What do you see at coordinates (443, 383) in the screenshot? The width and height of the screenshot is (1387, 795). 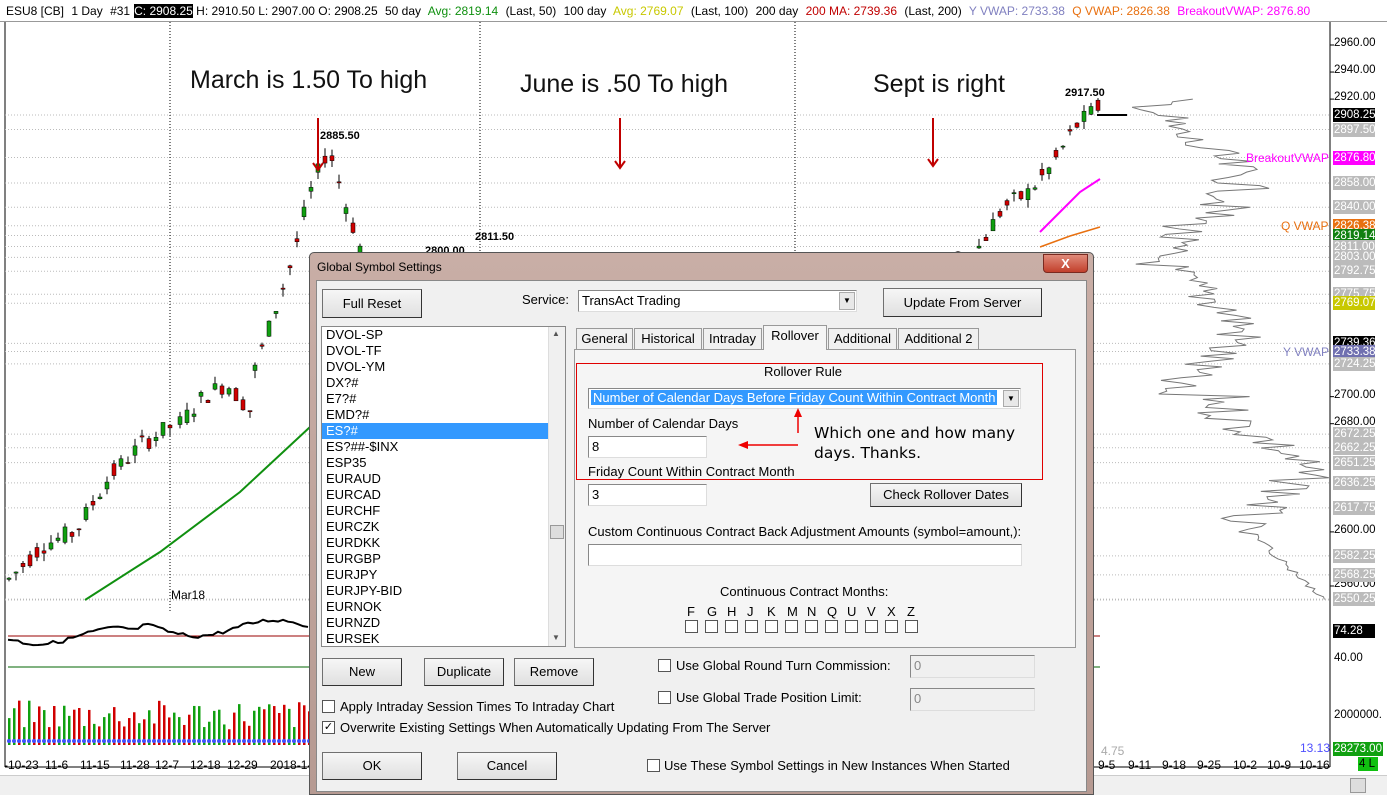 I see `symbol-list-item: DX?#` at bounding box center [443, 383].